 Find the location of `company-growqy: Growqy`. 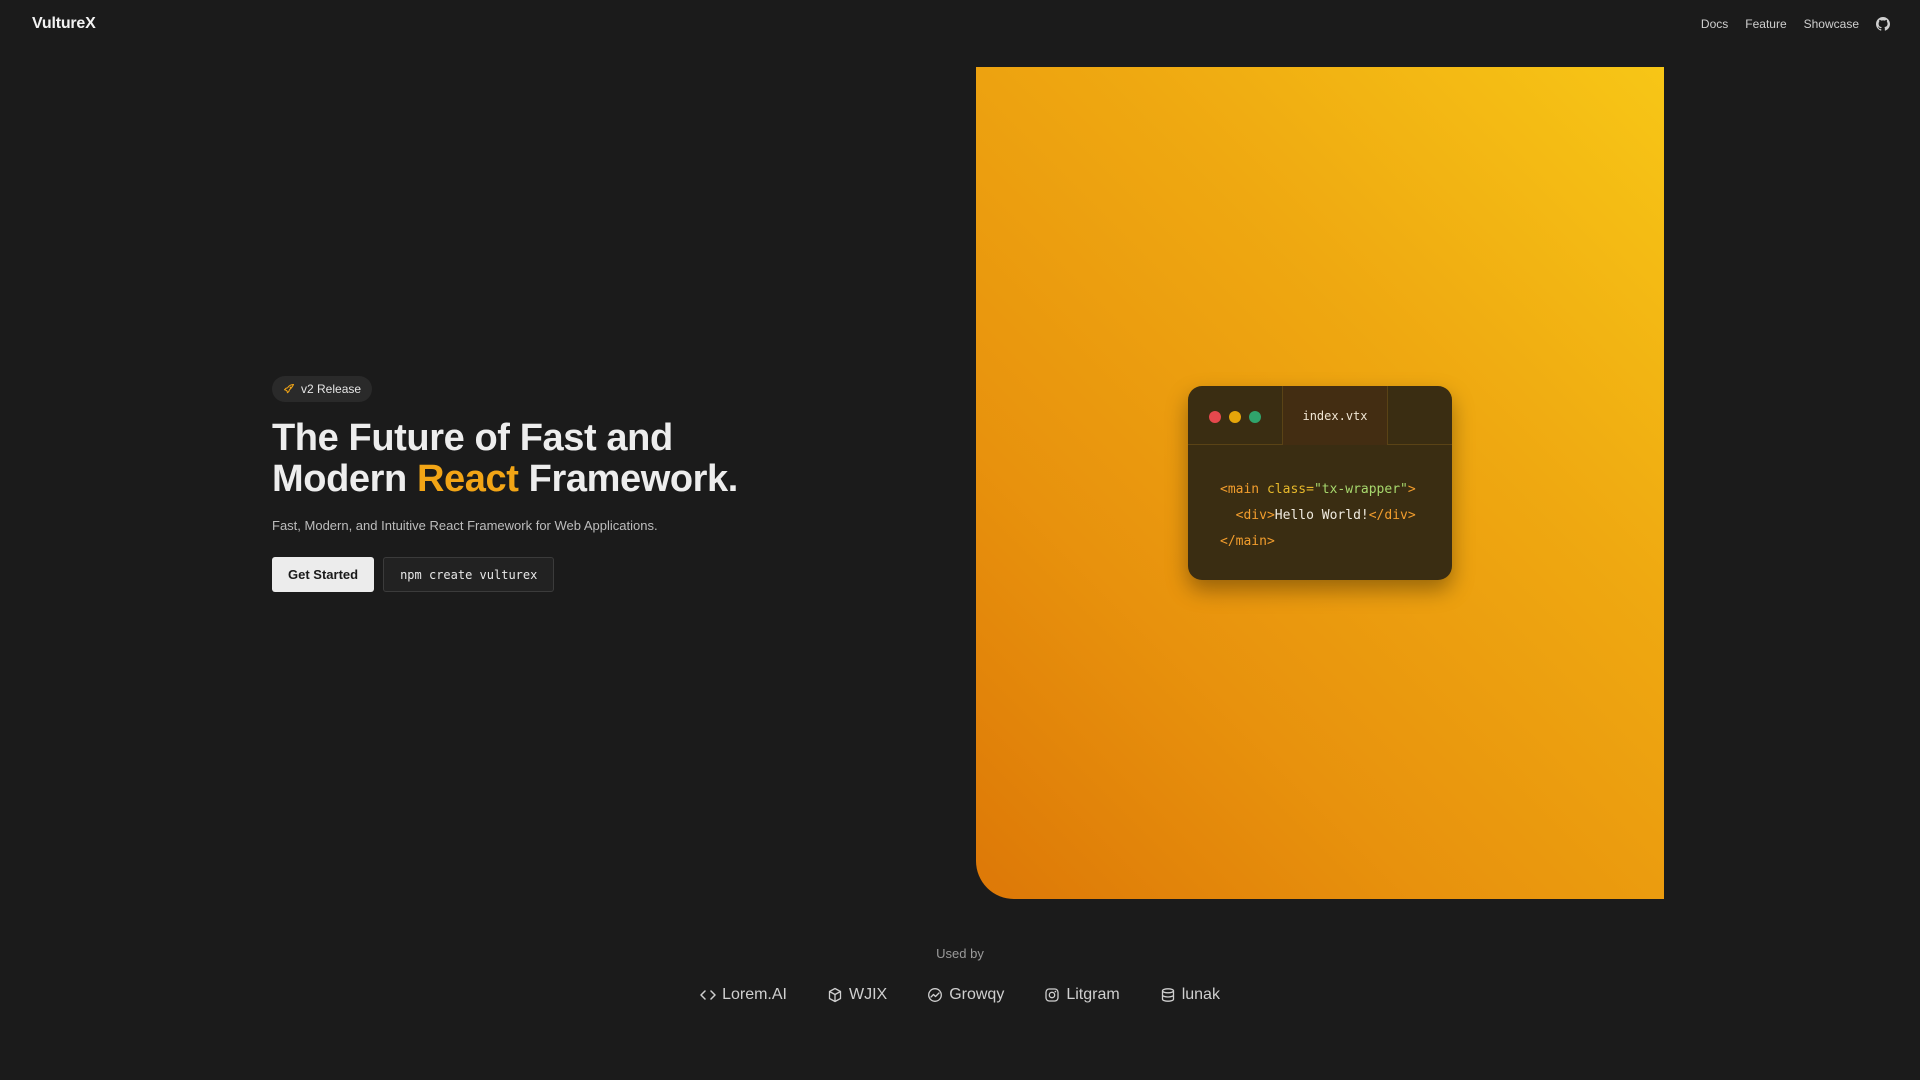

company-growqy: Growqy is located at coordinates (965, 995).